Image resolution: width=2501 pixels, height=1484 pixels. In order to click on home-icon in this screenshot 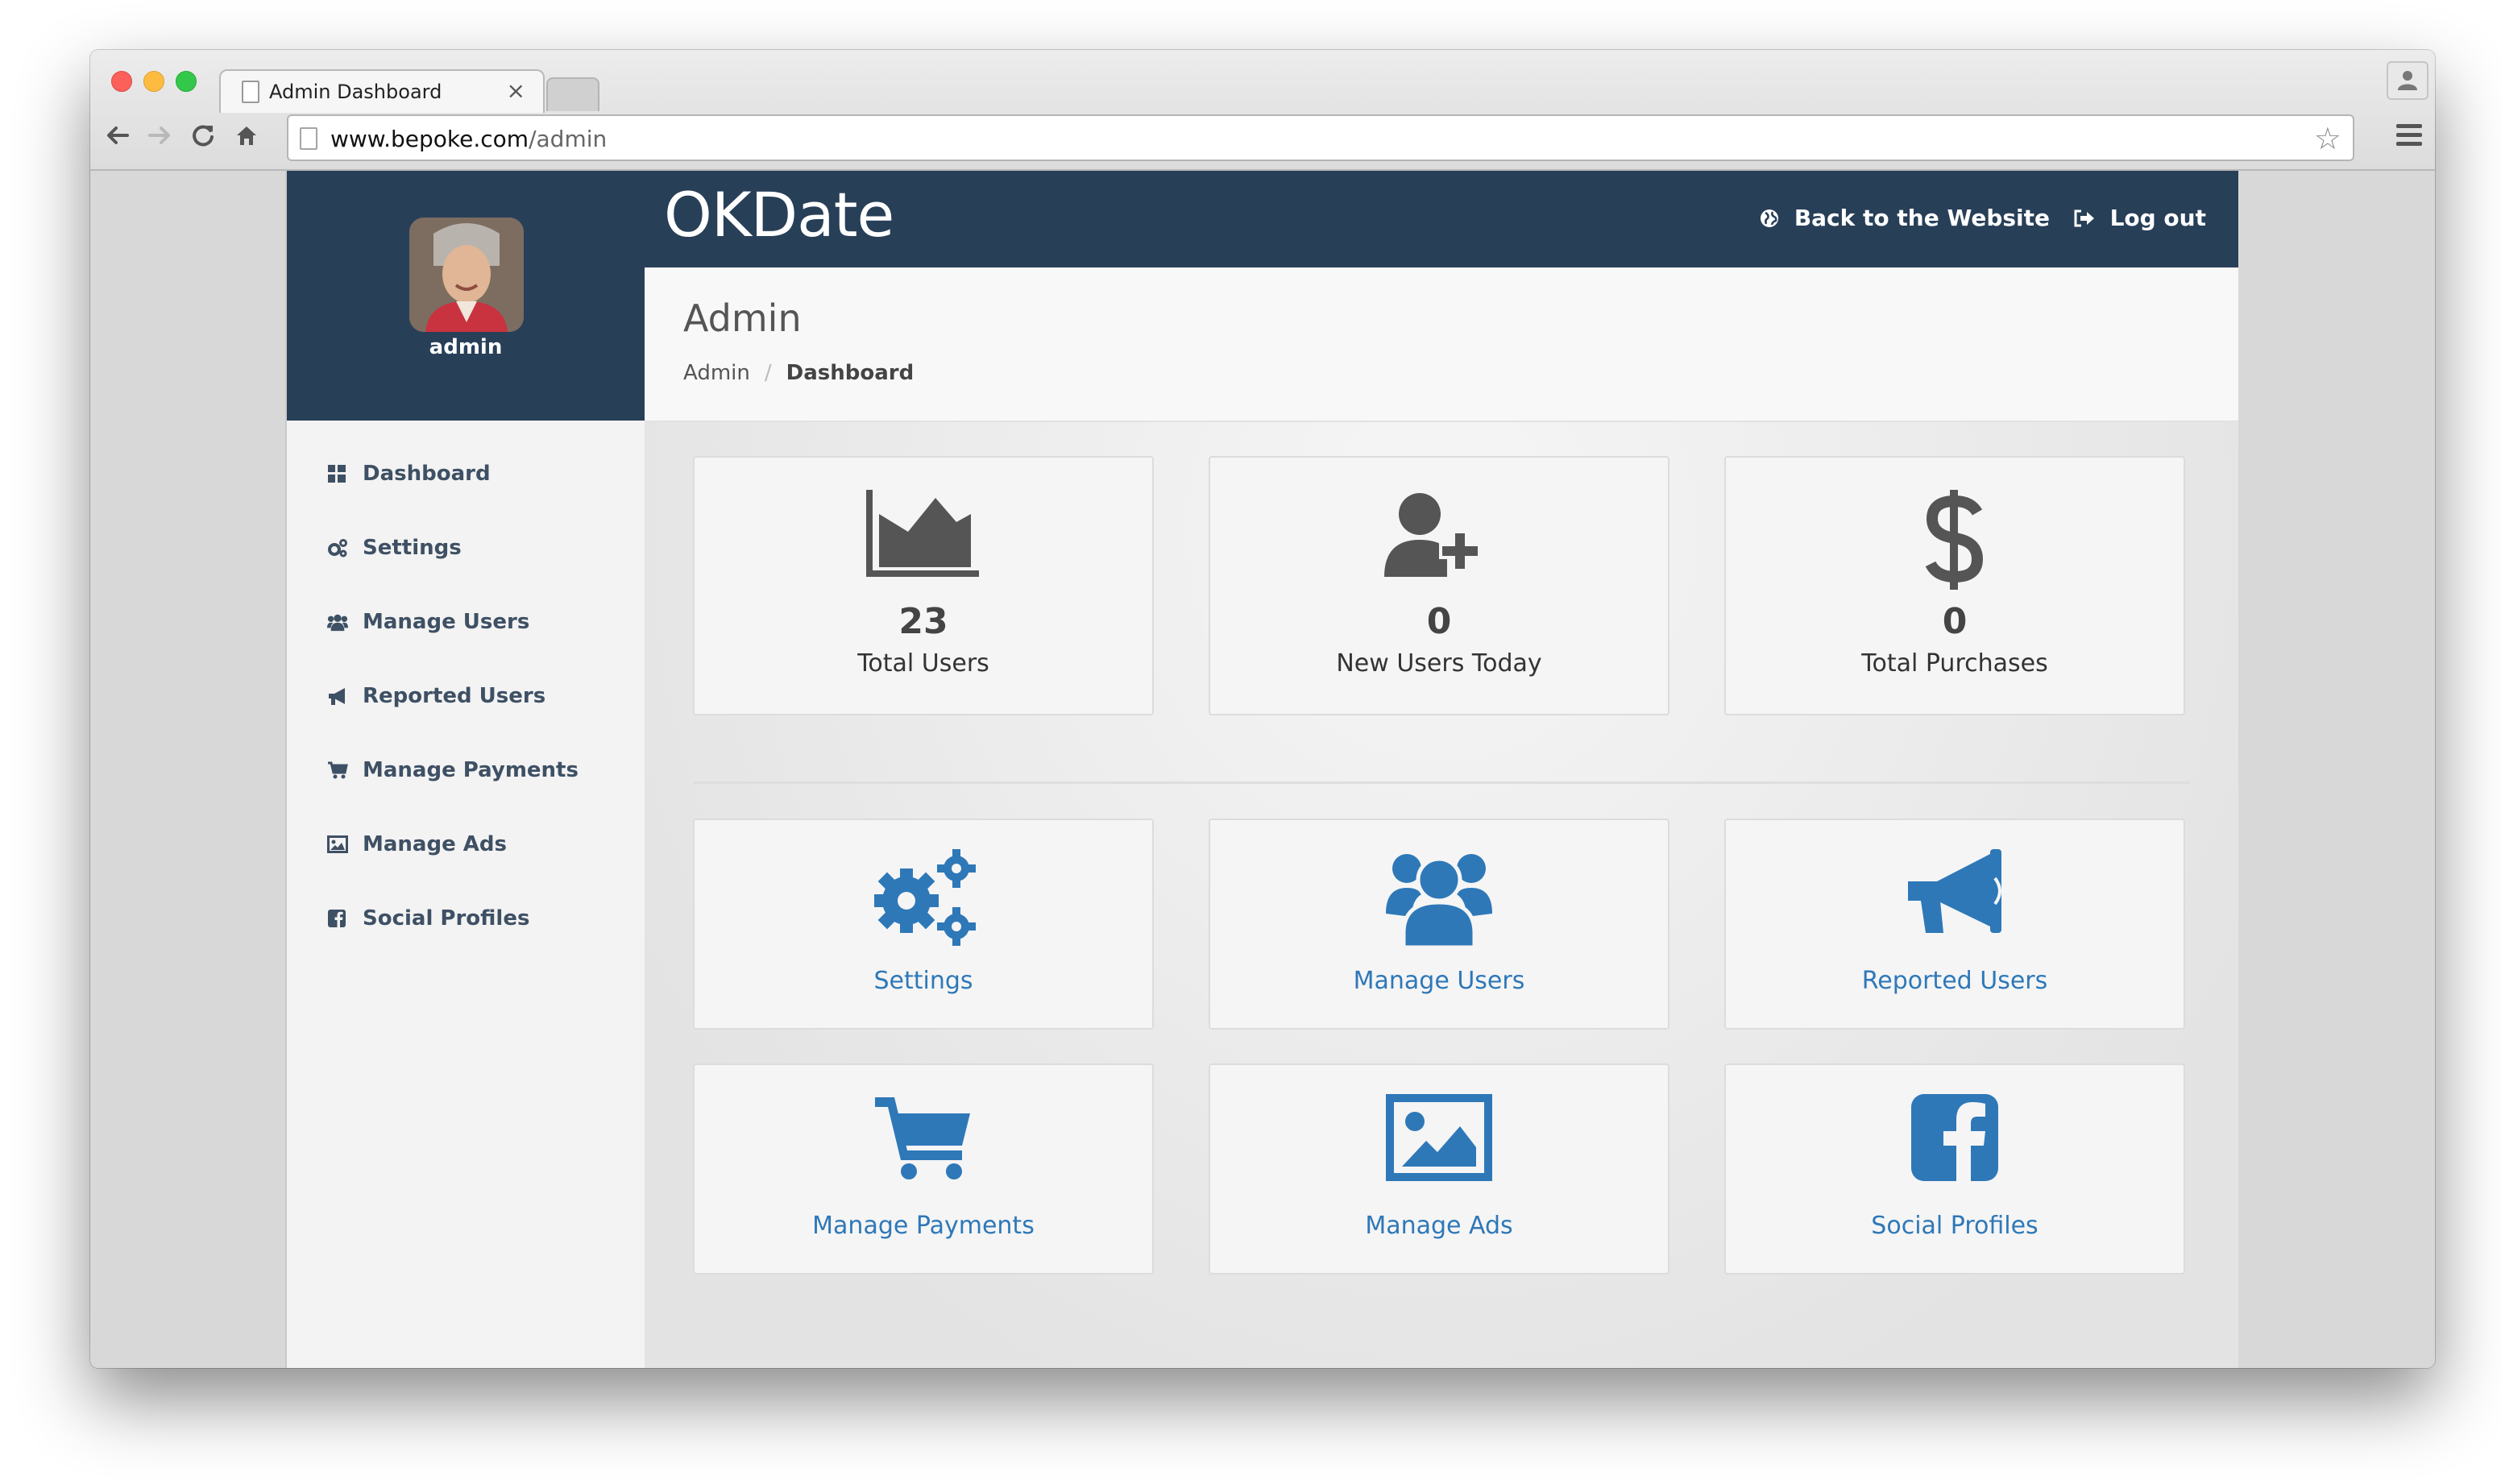, I will do `click(246, 135)`.